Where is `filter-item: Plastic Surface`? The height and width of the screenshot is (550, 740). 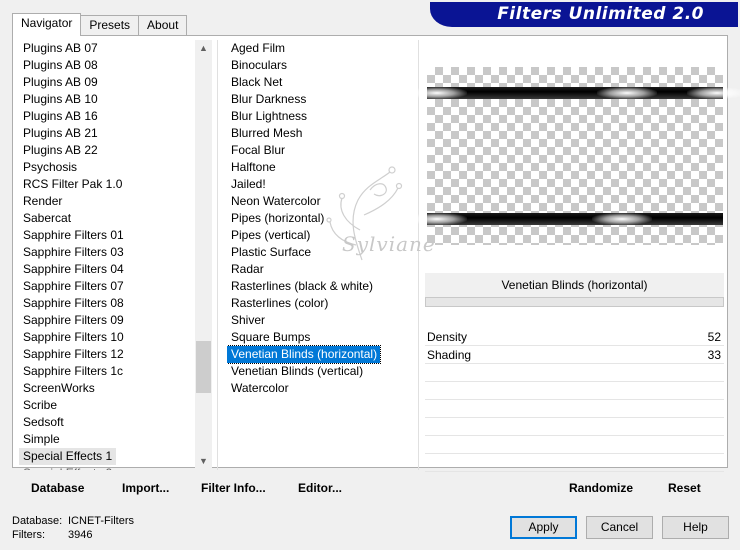
filter-item: Plastic Surface is located at coordinates (322, 252).